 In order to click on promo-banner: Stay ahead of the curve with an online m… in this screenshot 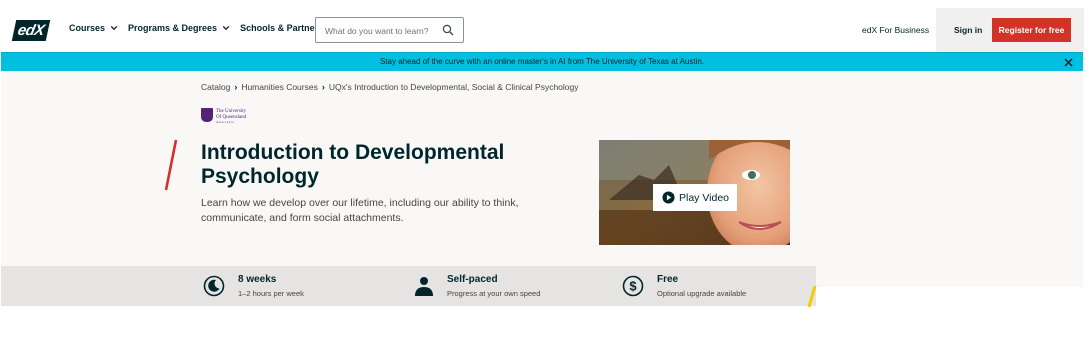, I will do `click(542, 61)`.